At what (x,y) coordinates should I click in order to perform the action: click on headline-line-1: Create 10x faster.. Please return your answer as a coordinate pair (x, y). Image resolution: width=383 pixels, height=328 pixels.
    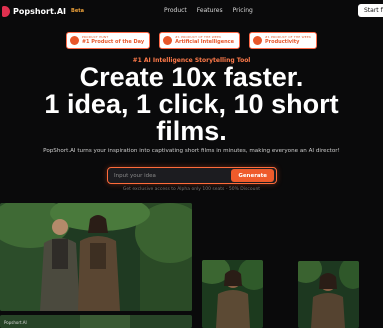
    Looking at the image, I should click on (191, 77).